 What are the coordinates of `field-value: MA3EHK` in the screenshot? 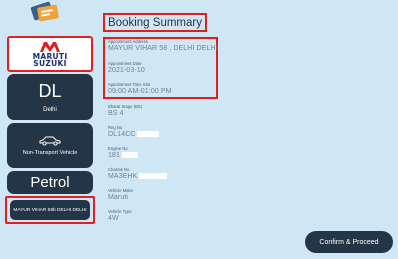 It's located at (138, 176).